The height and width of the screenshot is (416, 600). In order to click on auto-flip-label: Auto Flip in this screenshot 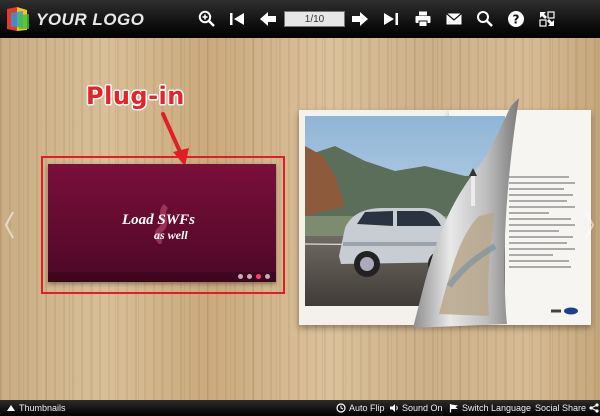, I will do `click(367, 408)`.